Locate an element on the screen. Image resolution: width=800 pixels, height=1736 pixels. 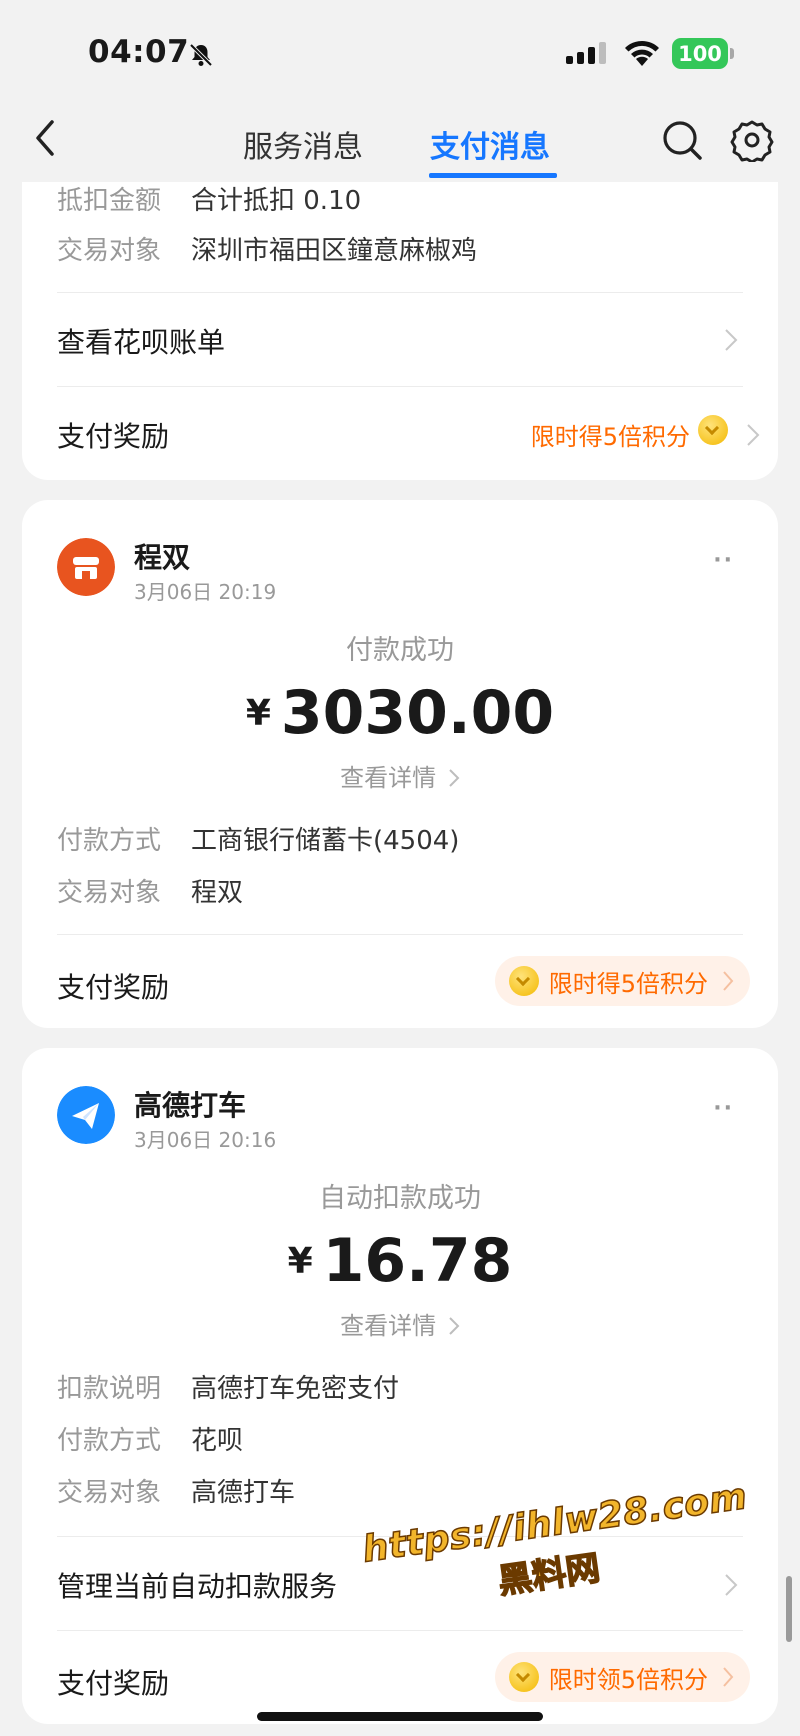
info-value: 合计抵扣 0.10 is located at coordinates (276, 201).